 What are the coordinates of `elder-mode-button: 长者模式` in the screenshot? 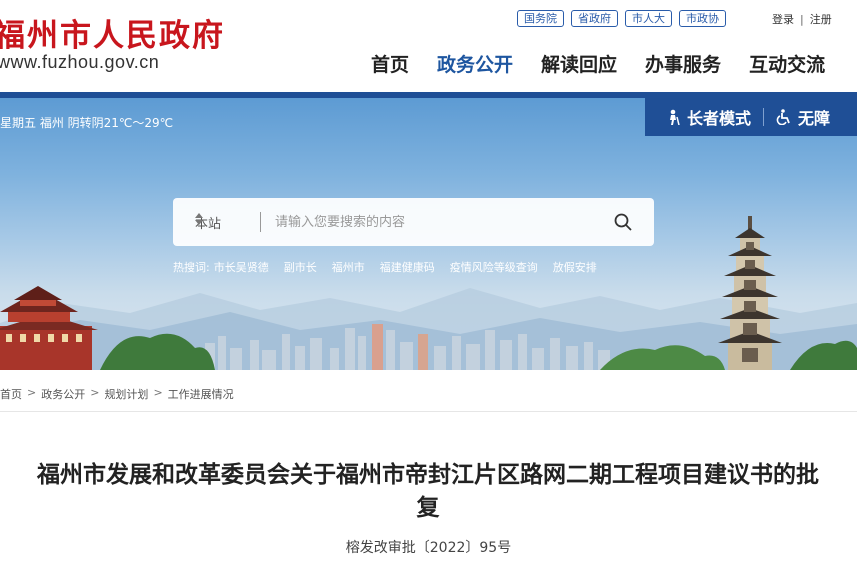 It's located at (709, 117).